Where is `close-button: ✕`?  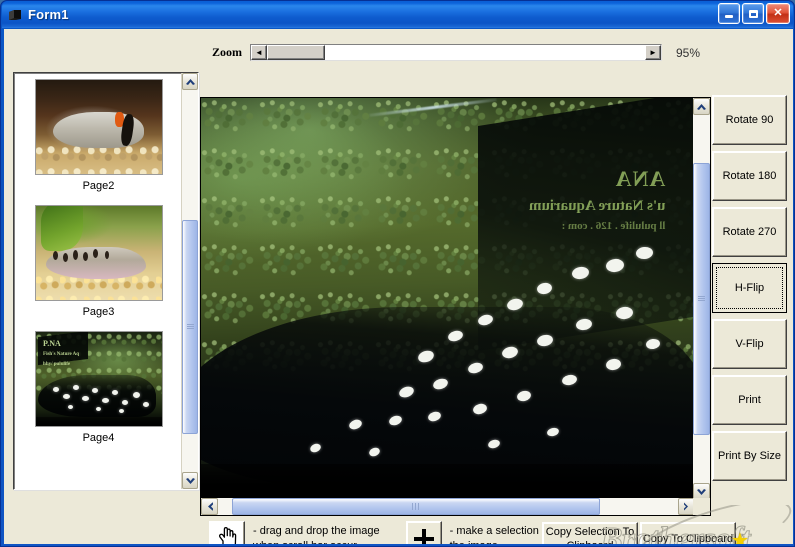 close-button: ✕ is located at coordinates (778, 13).